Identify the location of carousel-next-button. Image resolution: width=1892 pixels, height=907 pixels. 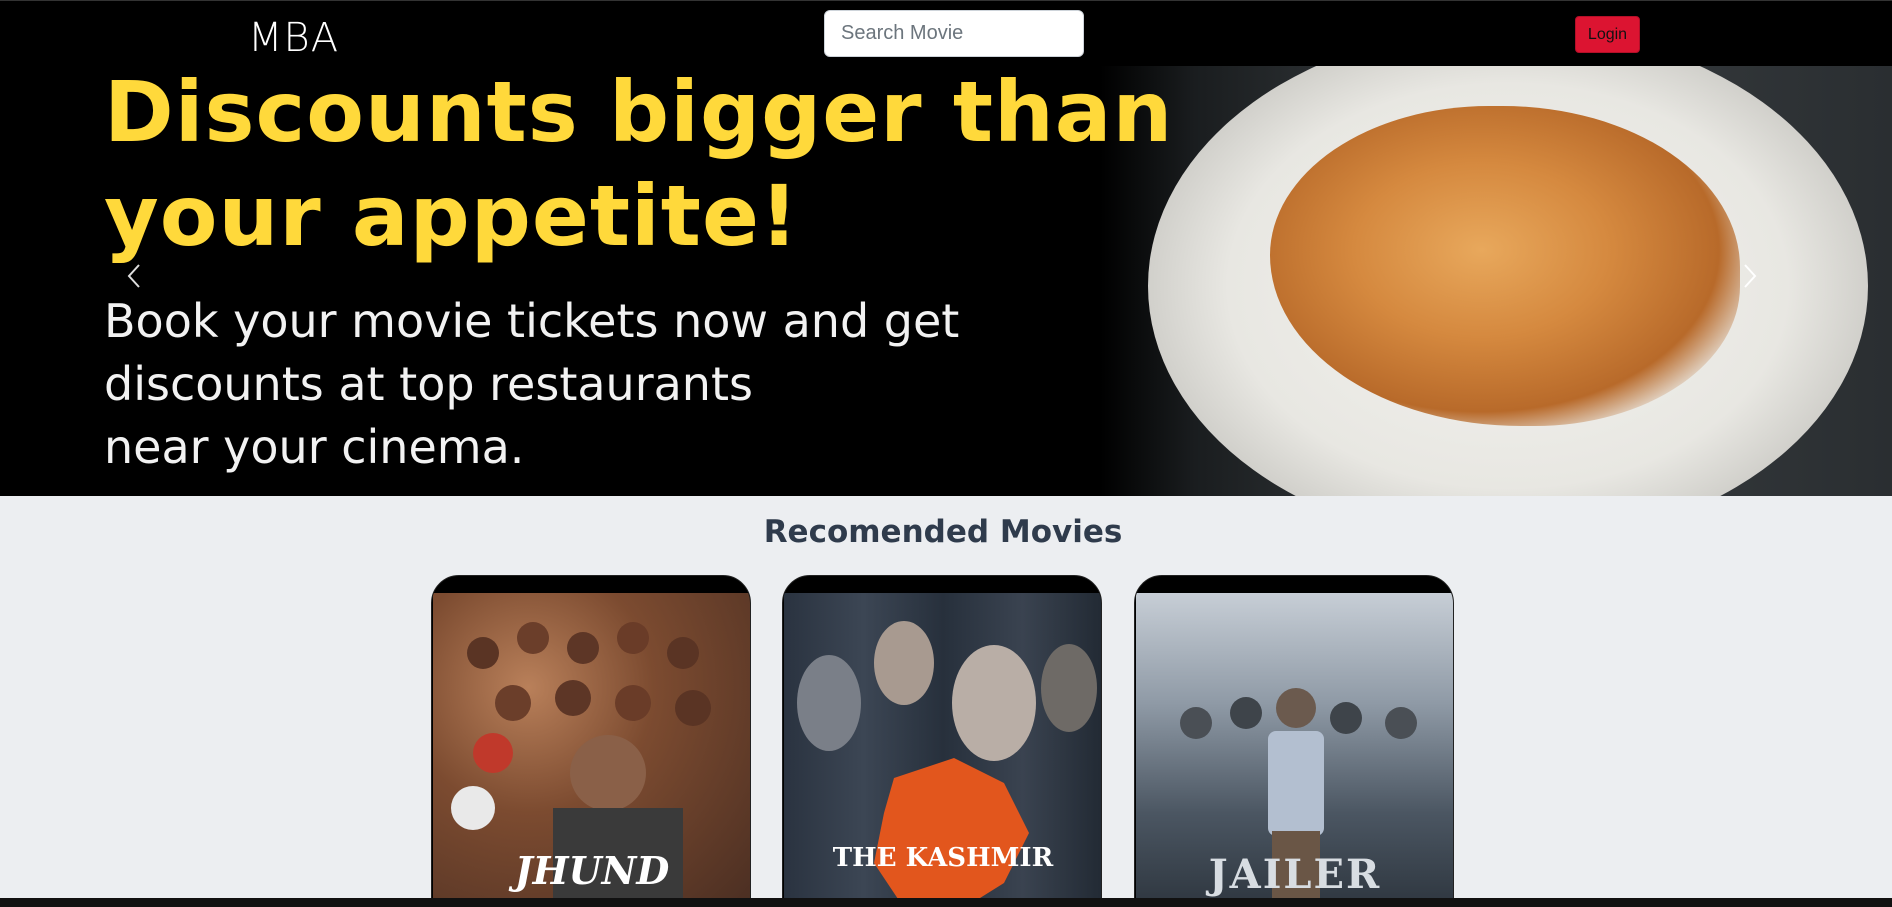
(1750, 276).